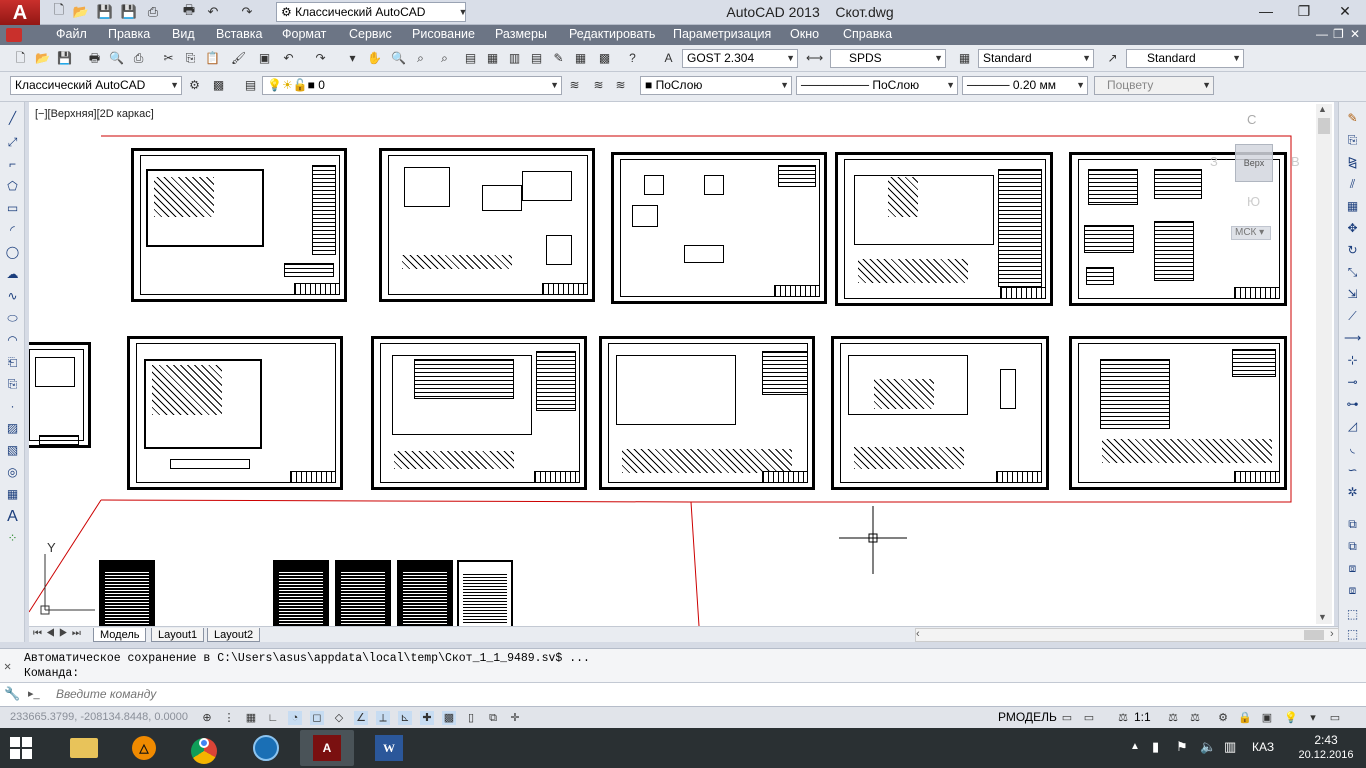  Describe the element at coordinates (1251, 233) in the screenshot. I see `ucs-menu: МСК ▾` at that location.